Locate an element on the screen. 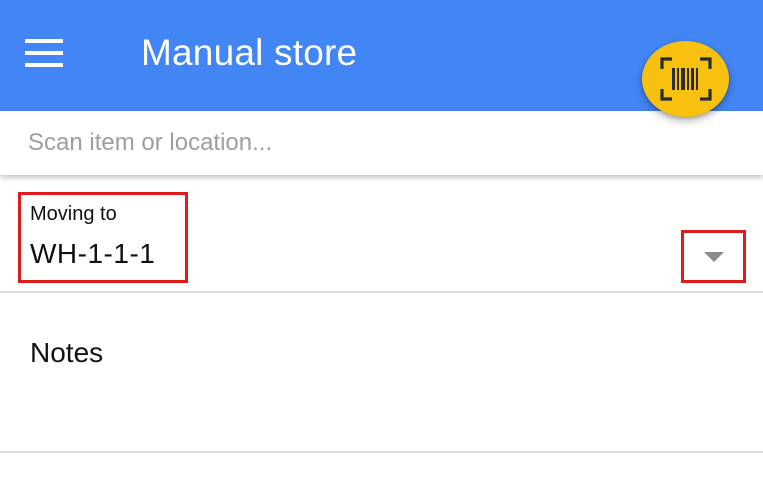  hamburger-menu-icon is located at coordinates (44, 53).